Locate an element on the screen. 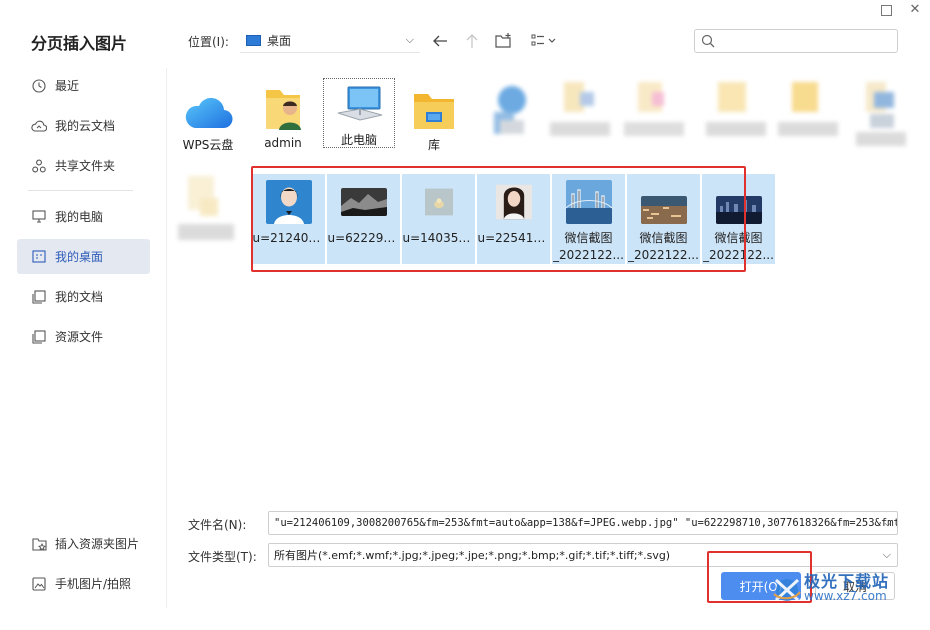 The height and width of the screenshot is (630, 930). sidebar-item-shared-folder: 共享文件夹 is located at coordinates (83, 165).